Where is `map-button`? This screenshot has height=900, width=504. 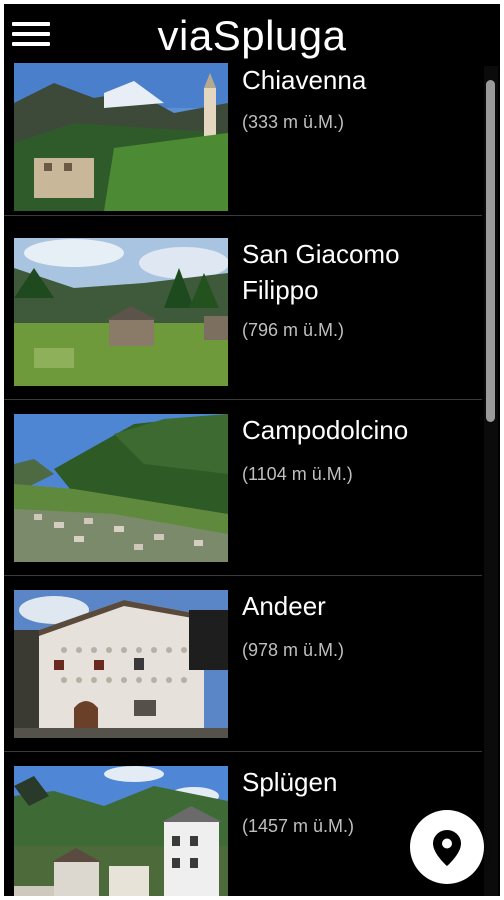 map-button is located at coordinates (447, 847).